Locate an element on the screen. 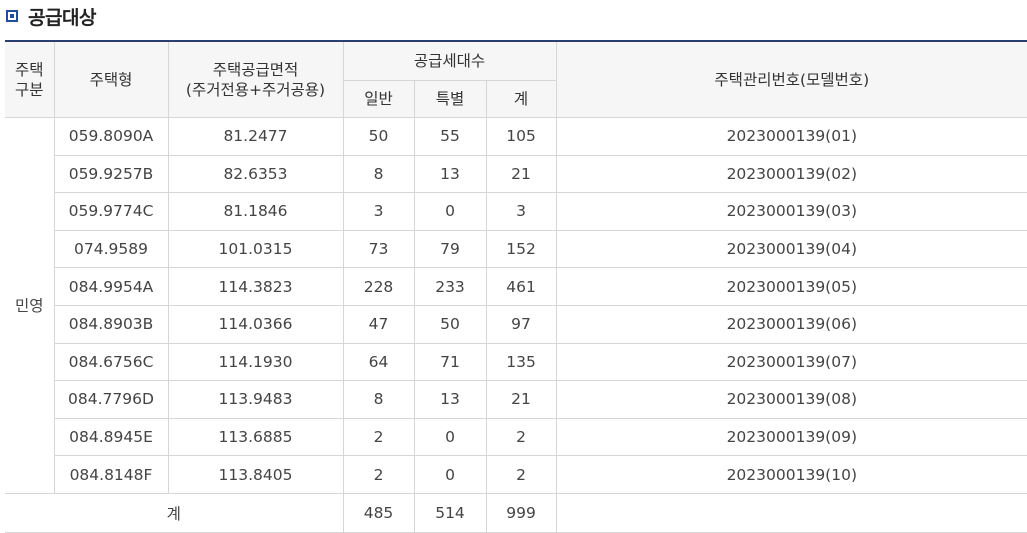  table-row: 084.7796D 113.9483 8 13 21 2023000139(08) is located at coordinates (516, 399).